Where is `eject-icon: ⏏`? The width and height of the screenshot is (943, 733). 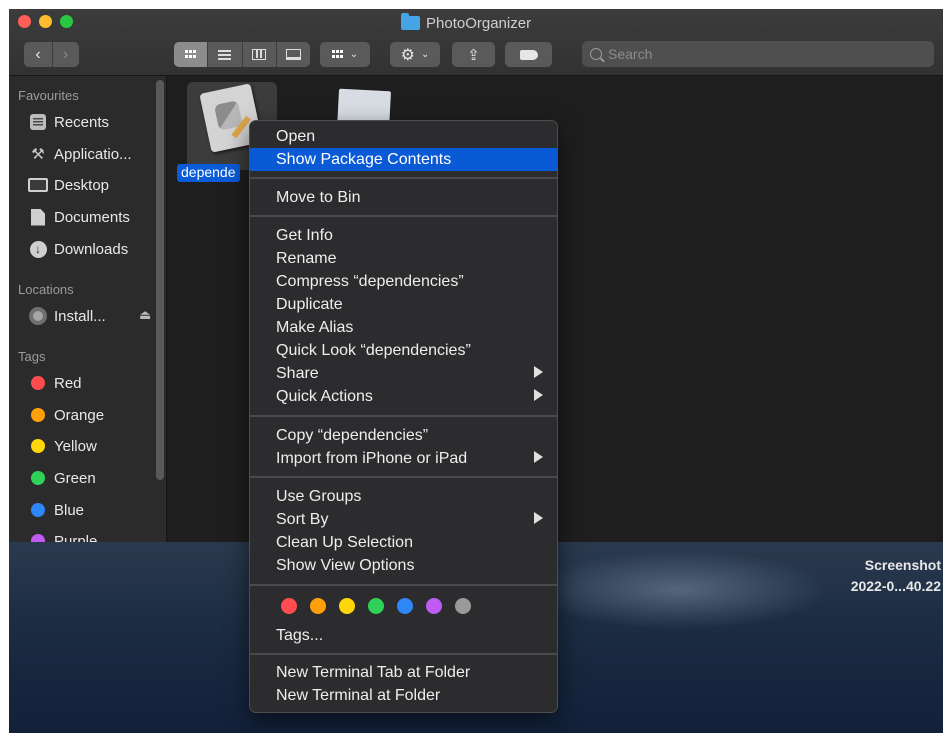
eject-icon: ⏏ is located at coordinates (145, 315).